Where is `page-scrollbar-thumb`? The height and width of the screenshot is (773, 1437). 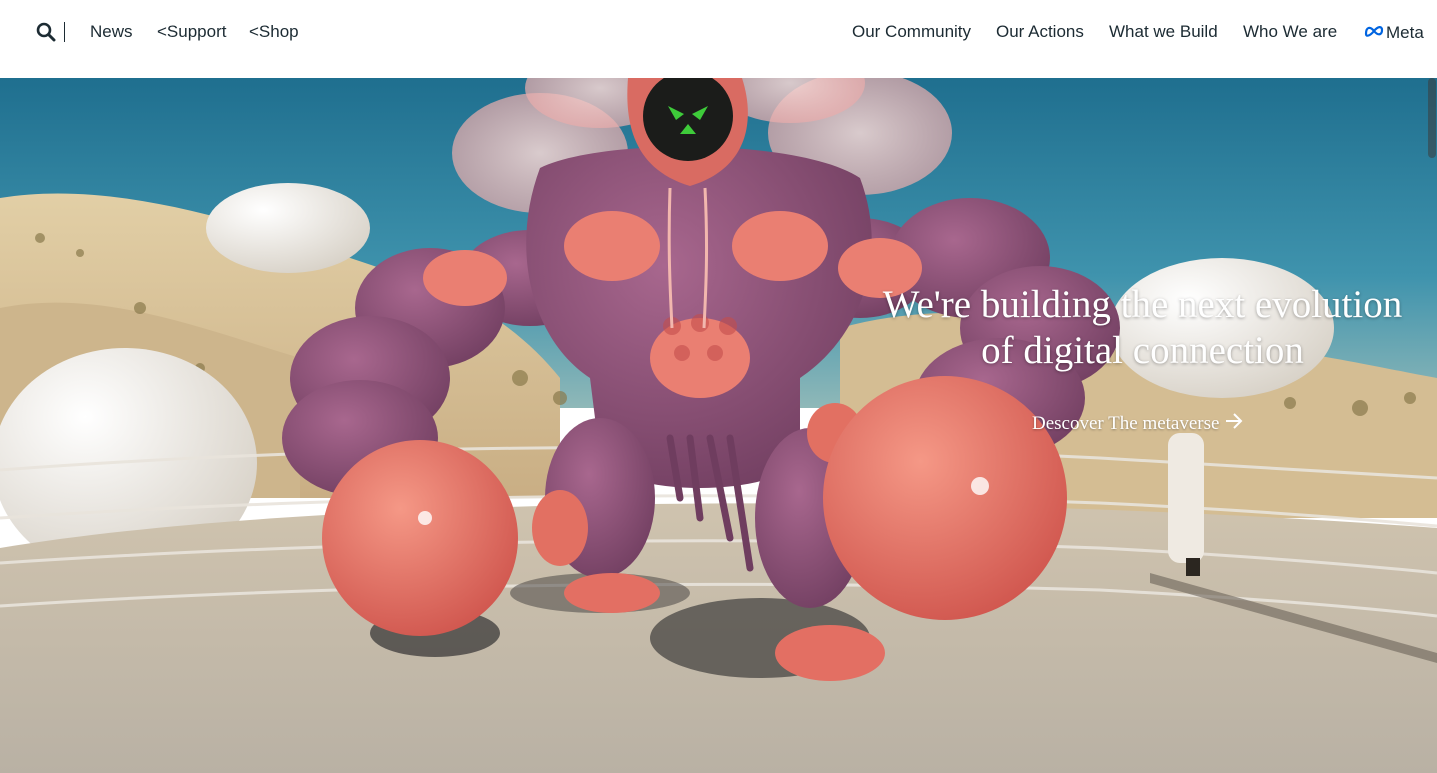
page-scrollbar-thumb is located at coordinates (1432, 118).